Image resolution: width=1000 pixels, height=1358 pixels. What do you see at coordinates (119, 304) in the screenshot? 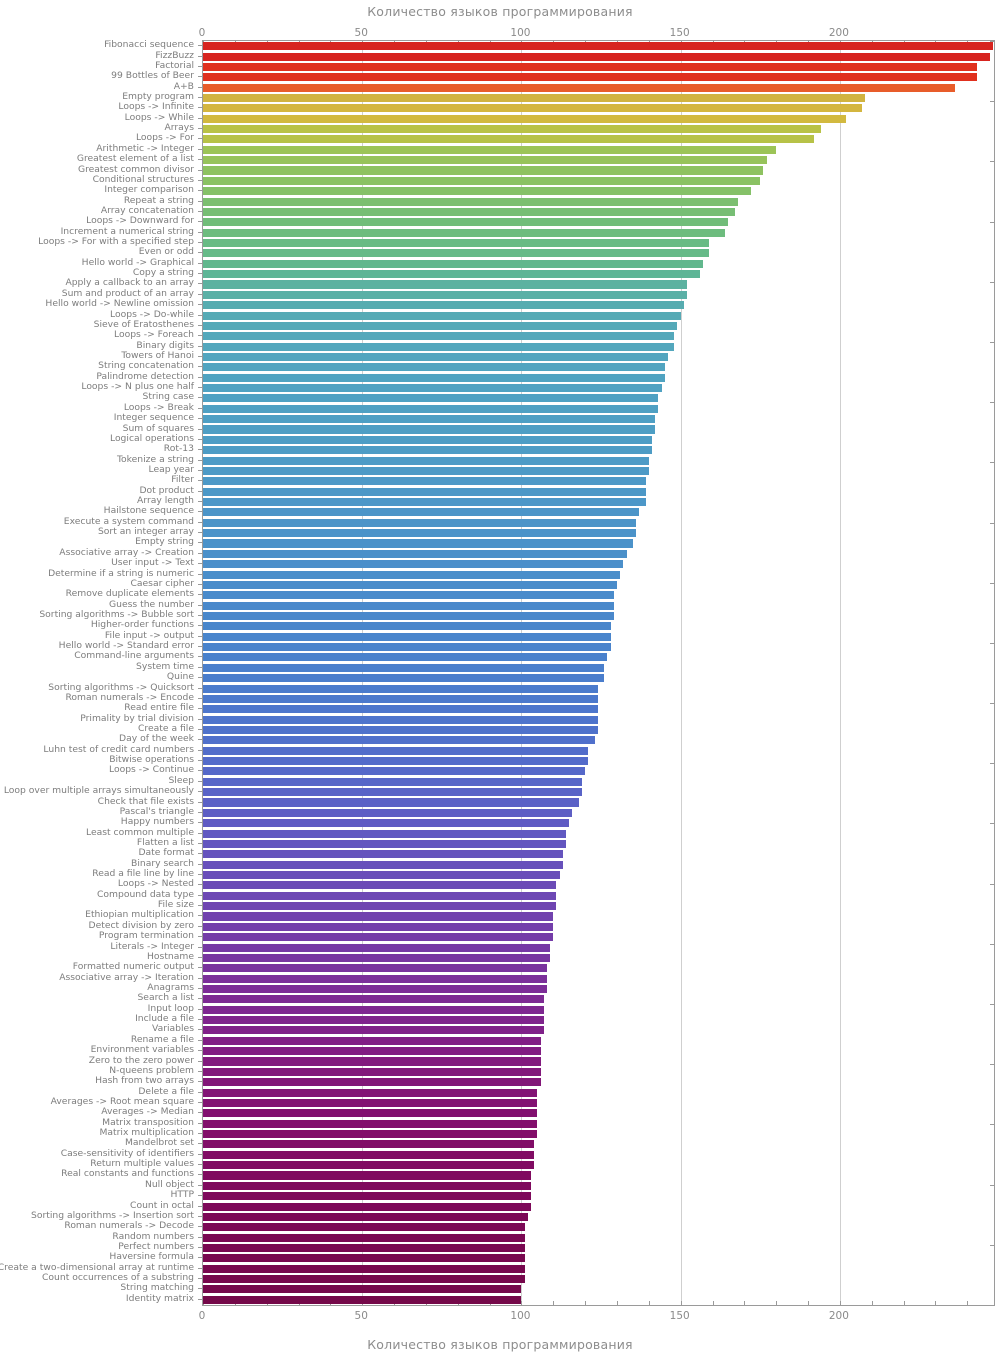
I see `y-axis-label: Hello world -> Newline omission` at bounding box center [119, 304].